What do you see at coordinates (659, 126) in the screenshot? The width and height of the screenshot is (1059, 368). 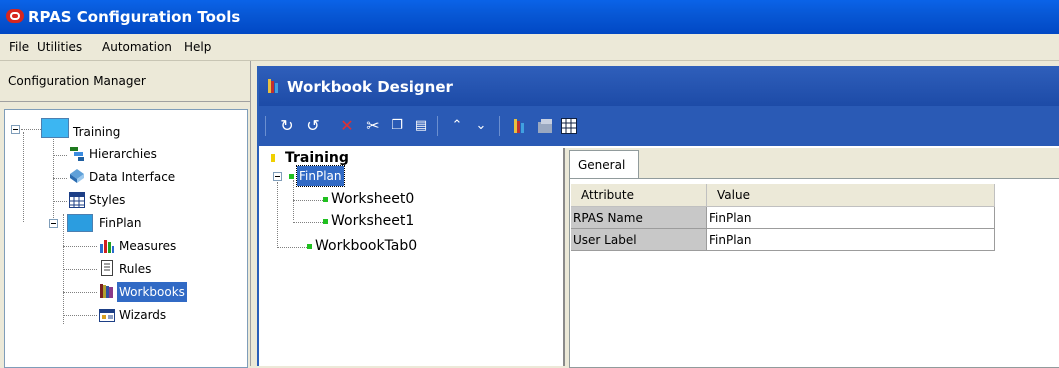 I see `designer-toolbar: ↻ ↺ ✕ ✂ ❐ ▤ ⌃ ⌄` at bounding box center [659, 126].